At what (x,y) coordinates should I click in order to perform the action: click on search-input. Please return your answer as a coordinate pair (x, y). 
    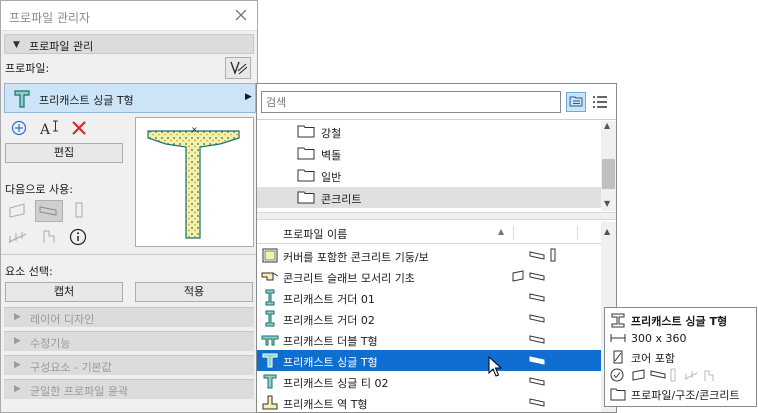
    Looking at the image, I should click on (411, 102).